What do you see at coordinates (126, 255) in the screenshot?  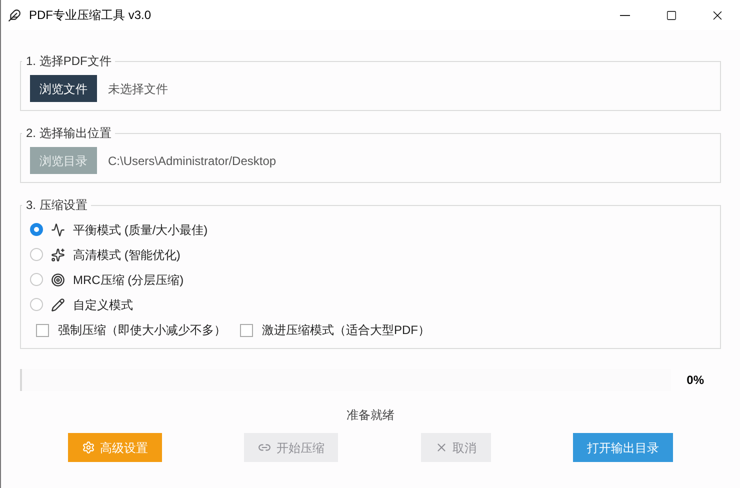 I see `radio-label: 高清模式 (智能优化)` at bounding box center [126, 255].